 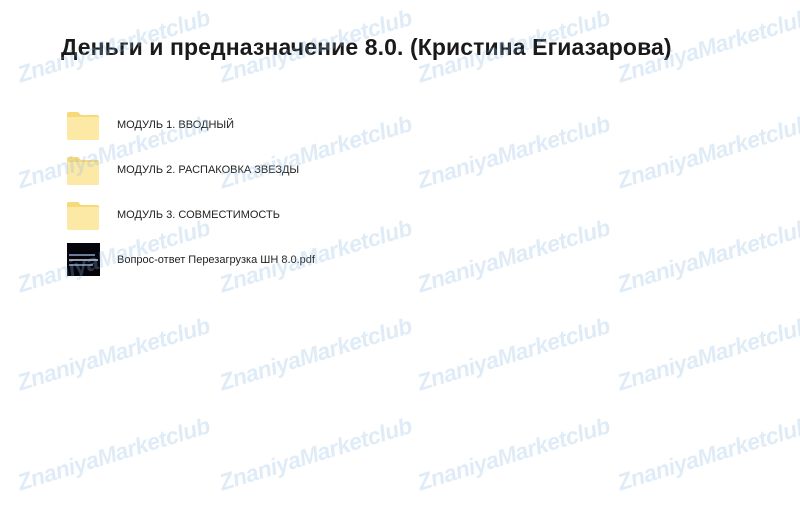 What do you see at coordinates (366, 262) in the screenshot?
I see `list-item-file-pdf: Вопрос-ответ Перезагрузка ШН 8.0.pdf` at bounding box center [366, 262].